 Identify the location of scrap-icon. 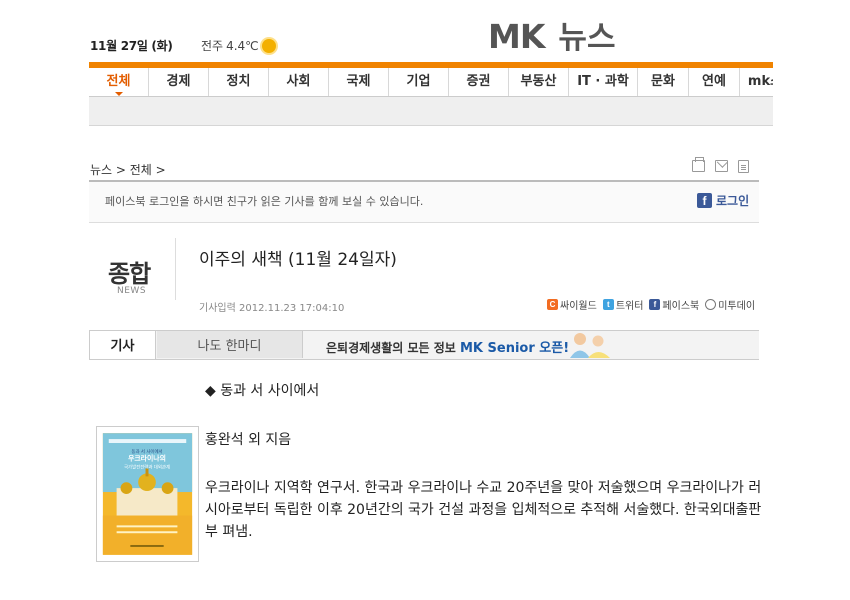
(743, 166).